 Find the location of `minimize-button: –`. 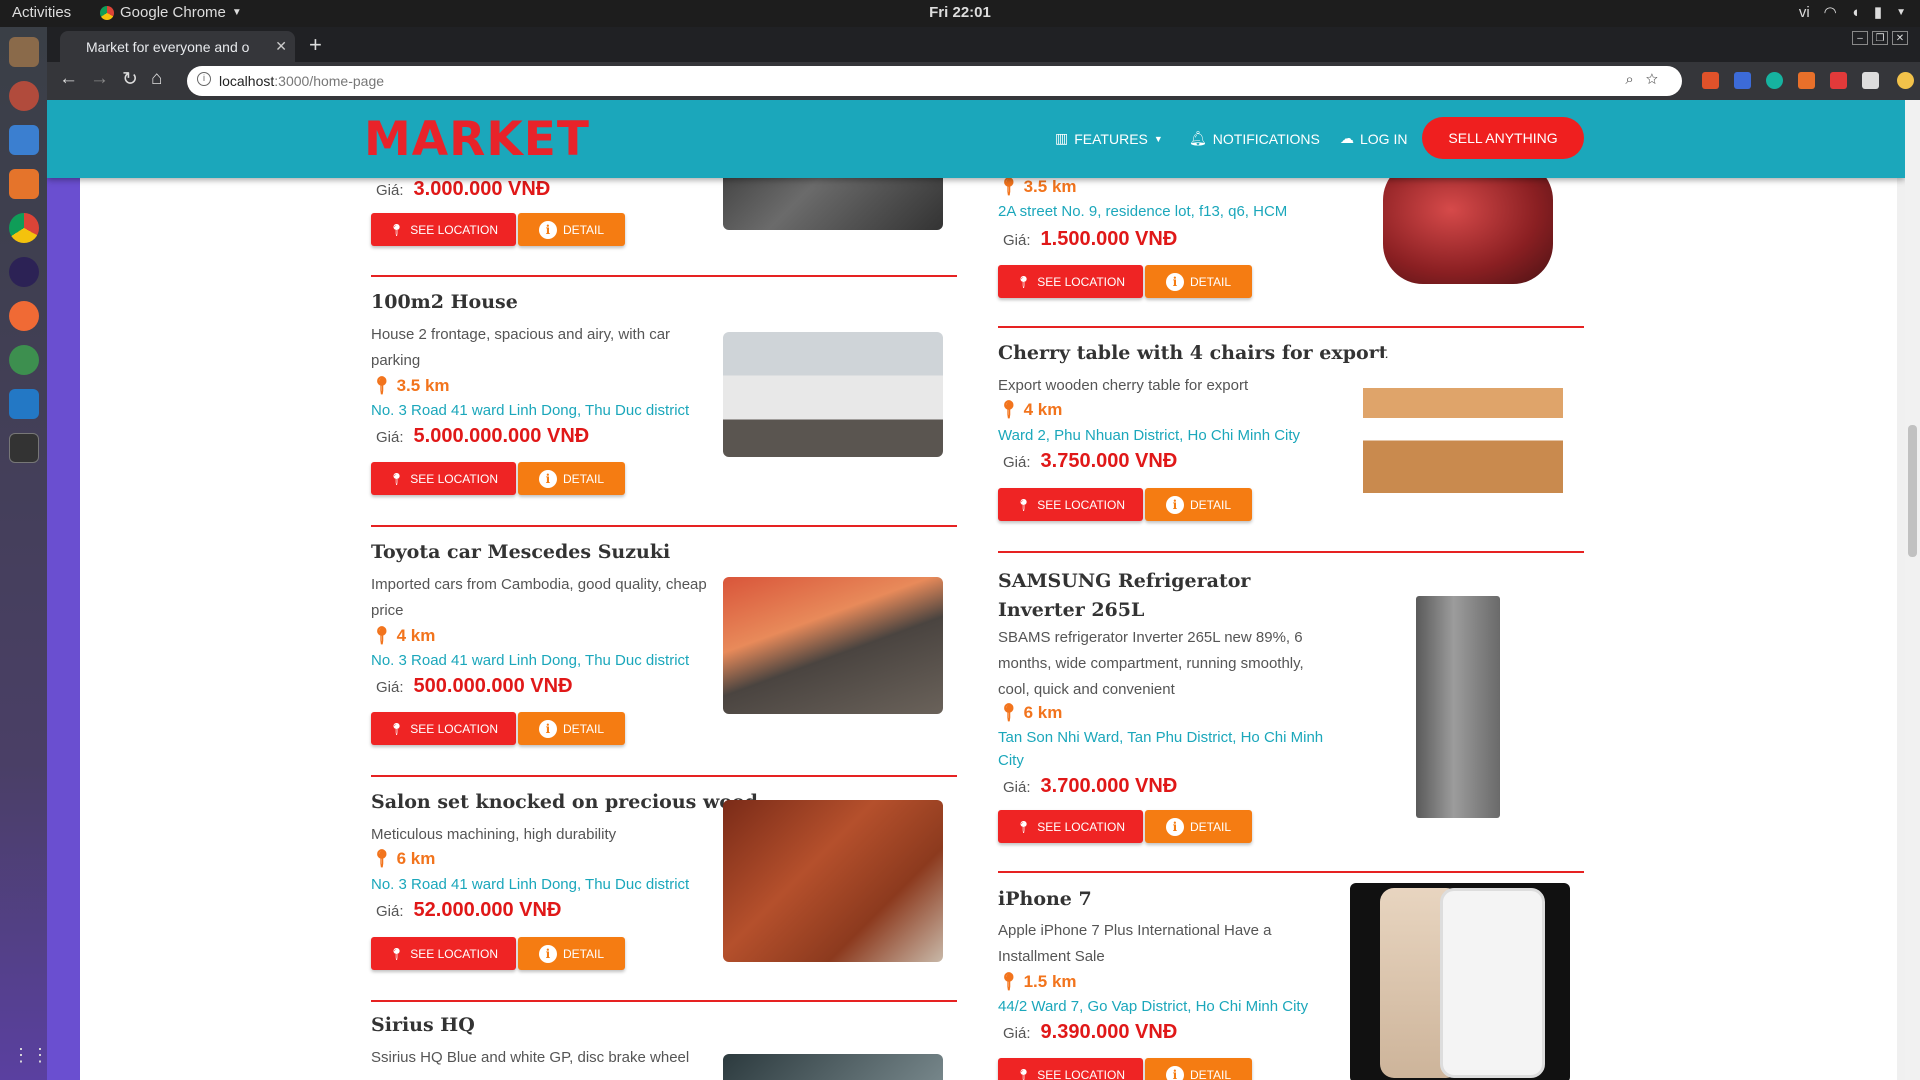

minimize-button: – is located at coordinates (1860, 38).